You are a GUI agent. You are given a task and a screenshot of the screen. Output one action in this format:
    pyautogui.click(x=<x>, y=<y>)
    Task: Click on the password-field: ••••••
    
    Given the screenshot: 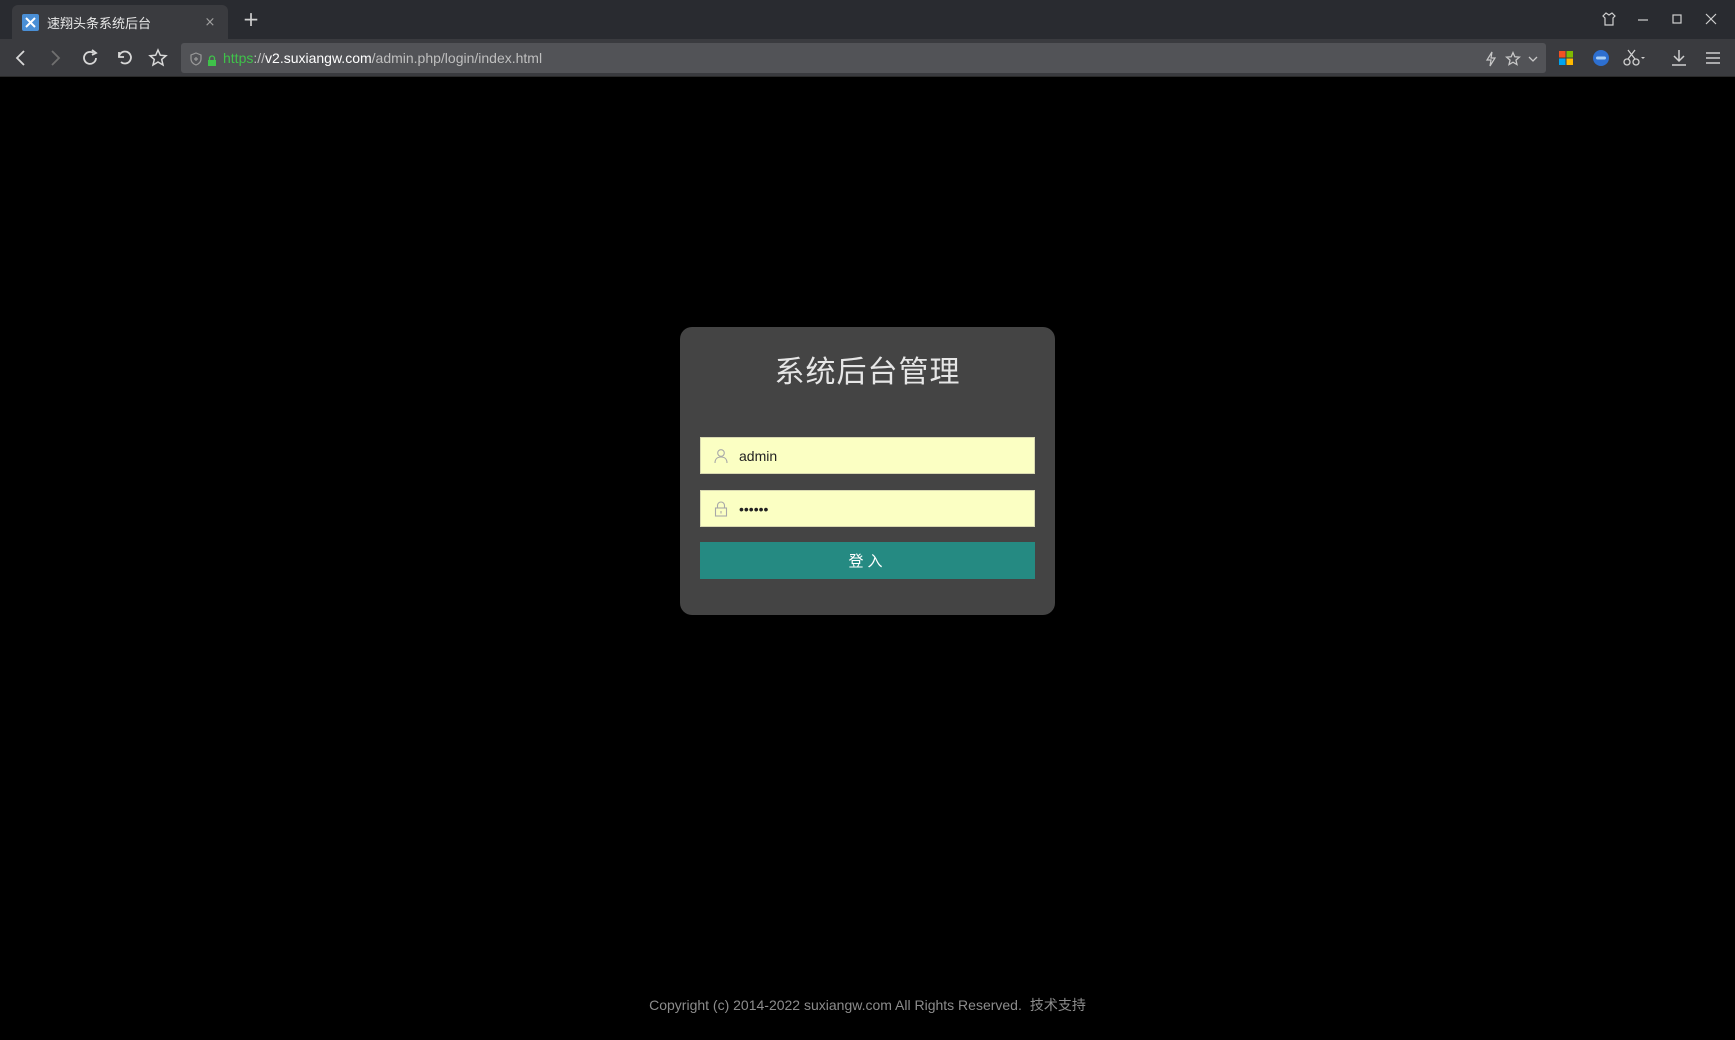 What is the action you would take?
    pyautogui.click(x=867, y=508)
    